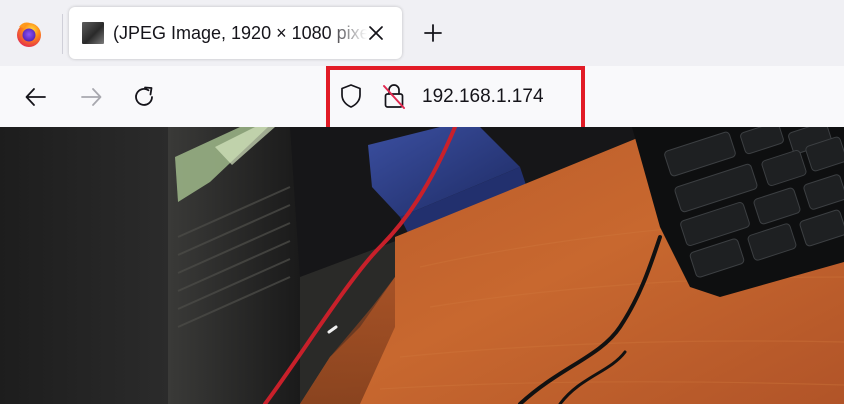 The height and width of the screenshot is (404, 844). What do you see at coordinates (376, 33) in the screenshot?
I see `close-icon` at bounding box center [376, 33].